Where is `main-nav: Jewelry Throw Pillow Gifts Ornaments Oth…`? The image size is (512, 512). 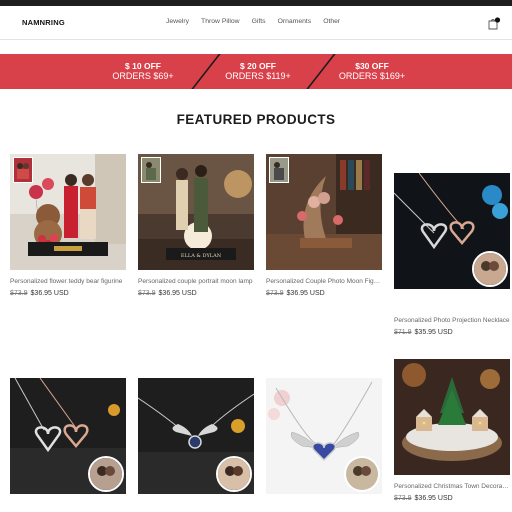
main-nav: Jewelry Throw Pillow Gifts Ornaments Oth… is located at coordinates (253, 21).